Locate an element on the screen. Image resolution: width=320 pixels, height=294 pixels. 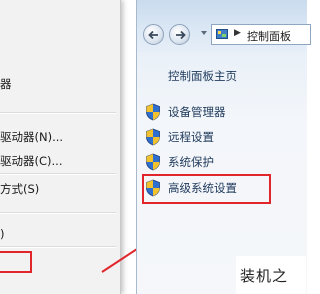
control-panel-icon is located at coordinates (222, 34).